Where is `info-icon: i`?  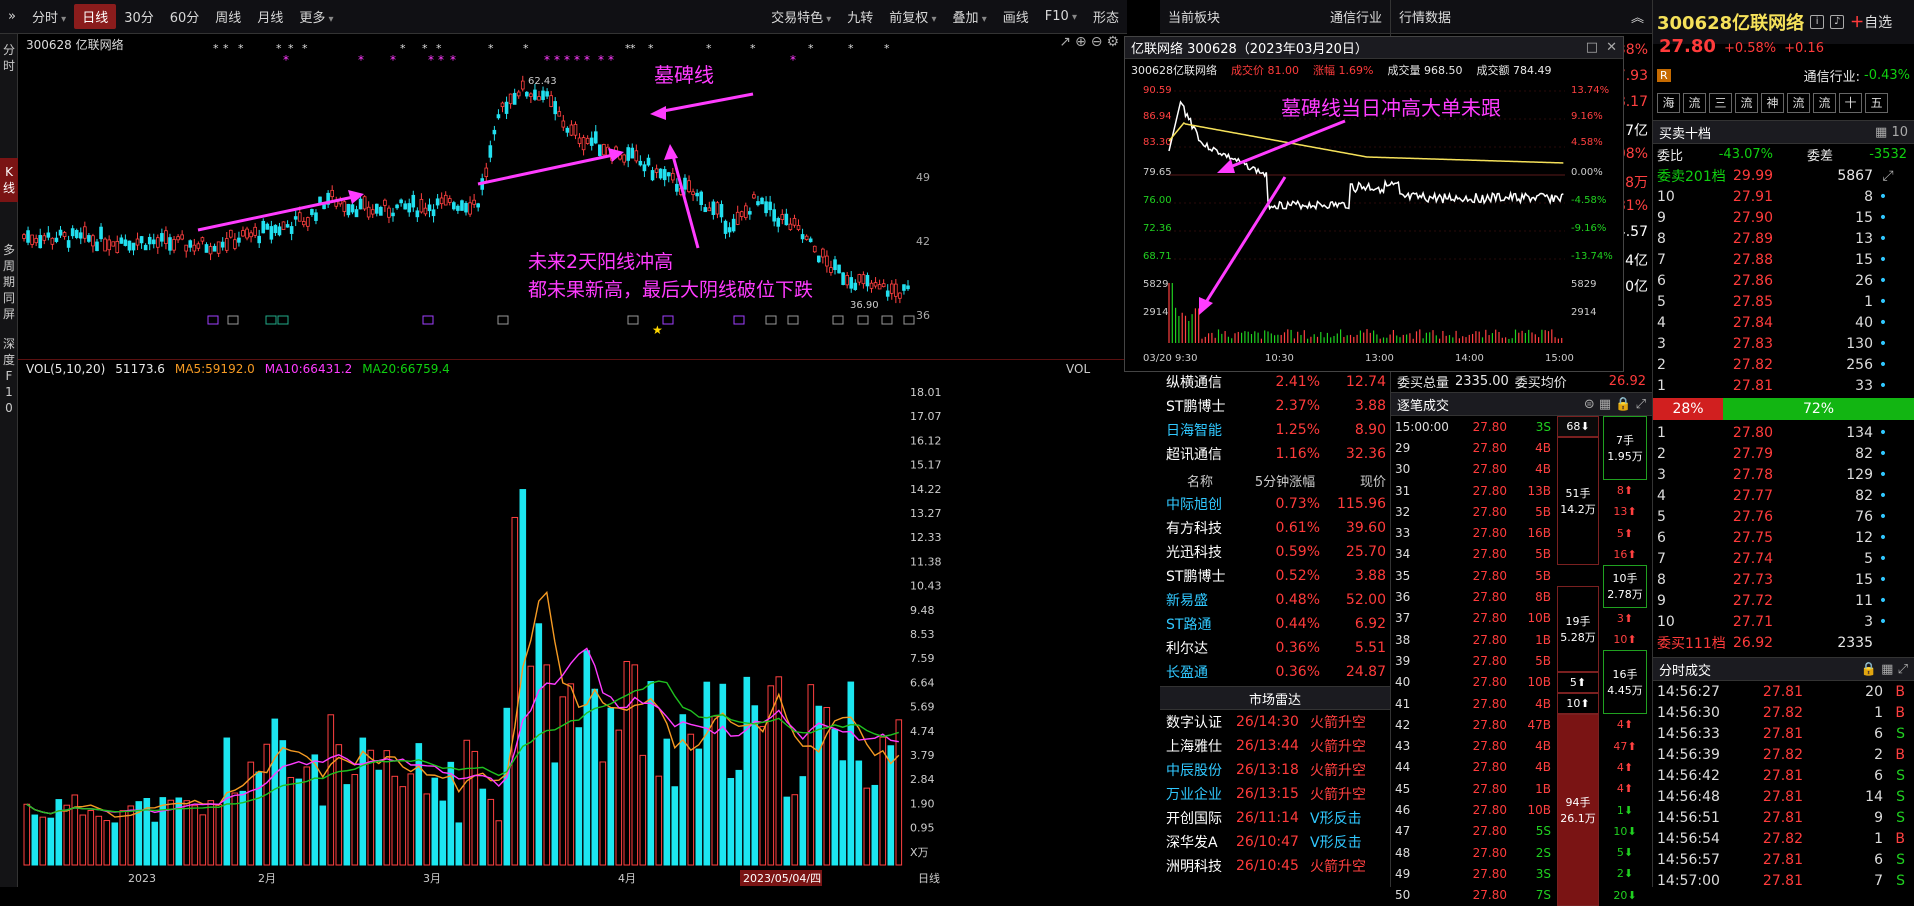
info-icon: i is located at coordinates (1817, 22).